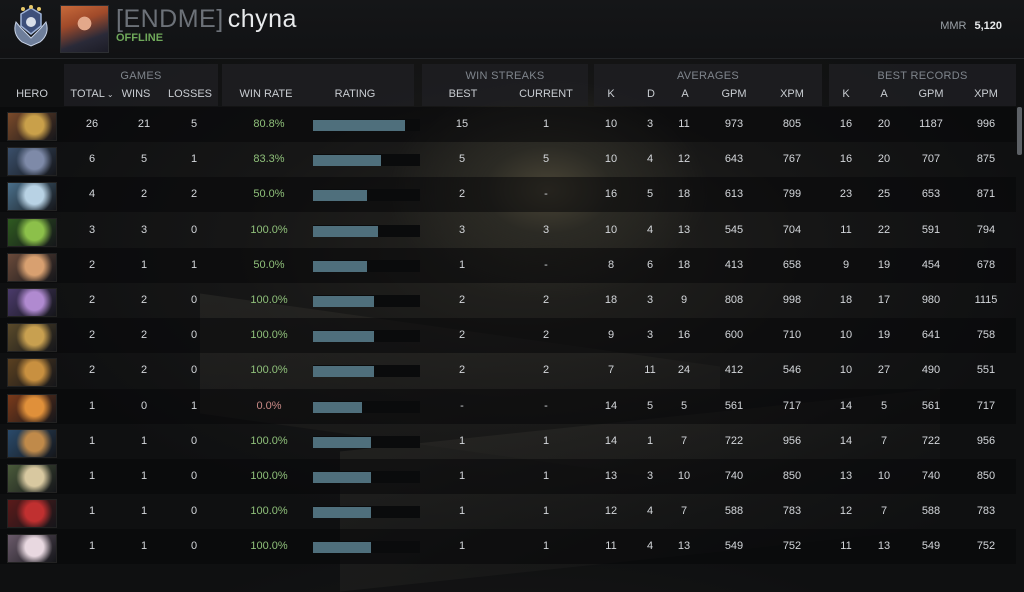 Image resolution: width=1024 pixels, height=592 pixels. Describe the element at coordinates (931, 440) in the screenshot. I see `best-gpm-cell: 722` at that location.